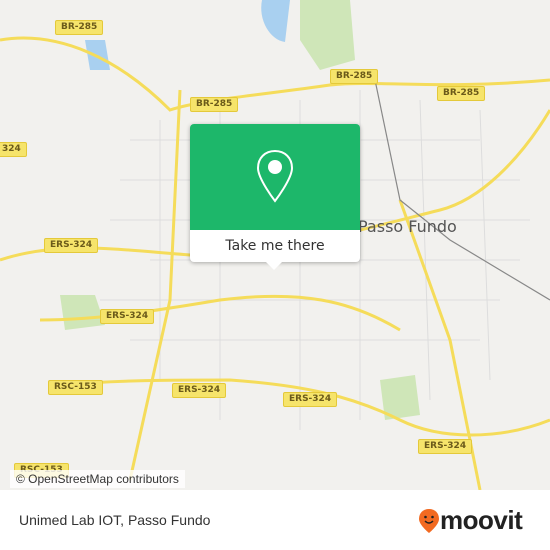  What do you see at coordinates (115, 520) in the screenshot?
I see `place-title: Unimed Lab IOT, Passo Fundo` at bounding box center [115, 520].